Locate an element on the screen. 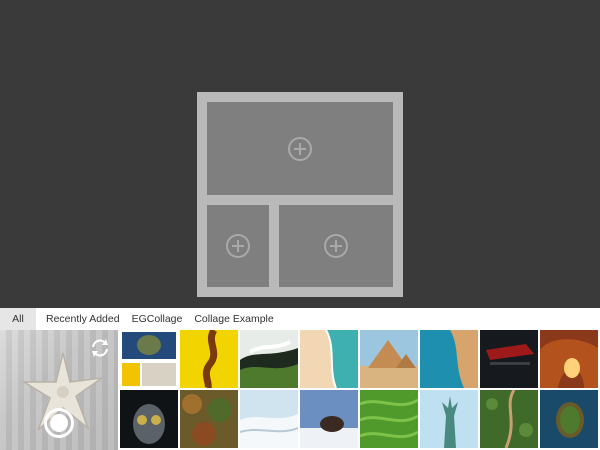  tab-egcollage: EGCollage is located at coordinates (157, 319).